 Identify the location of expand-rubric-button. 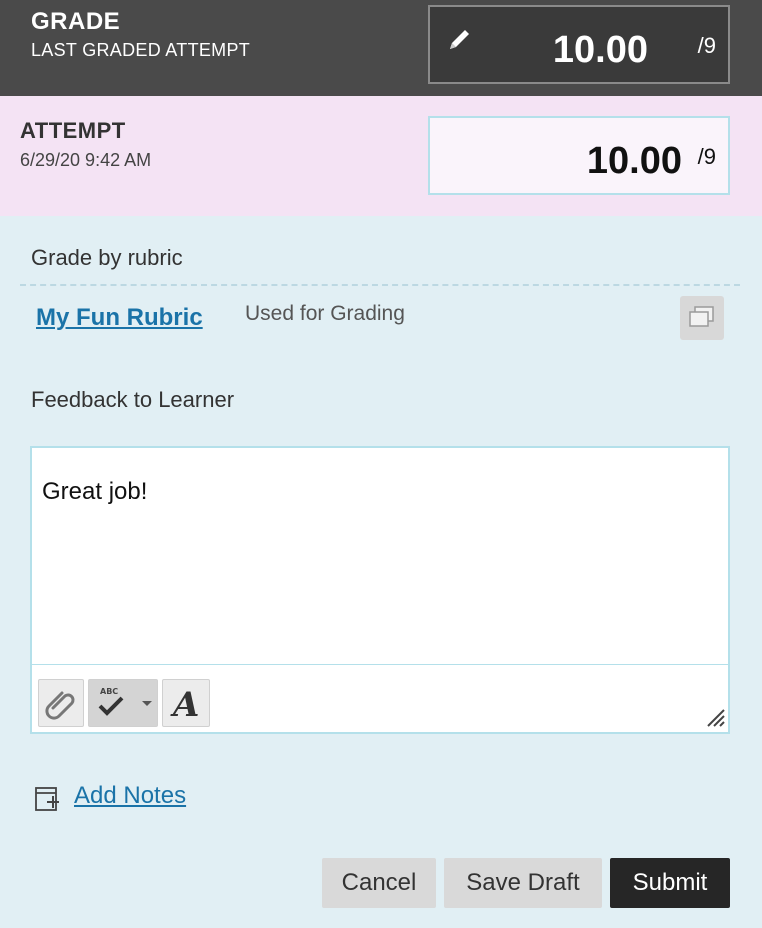
(702, 318).